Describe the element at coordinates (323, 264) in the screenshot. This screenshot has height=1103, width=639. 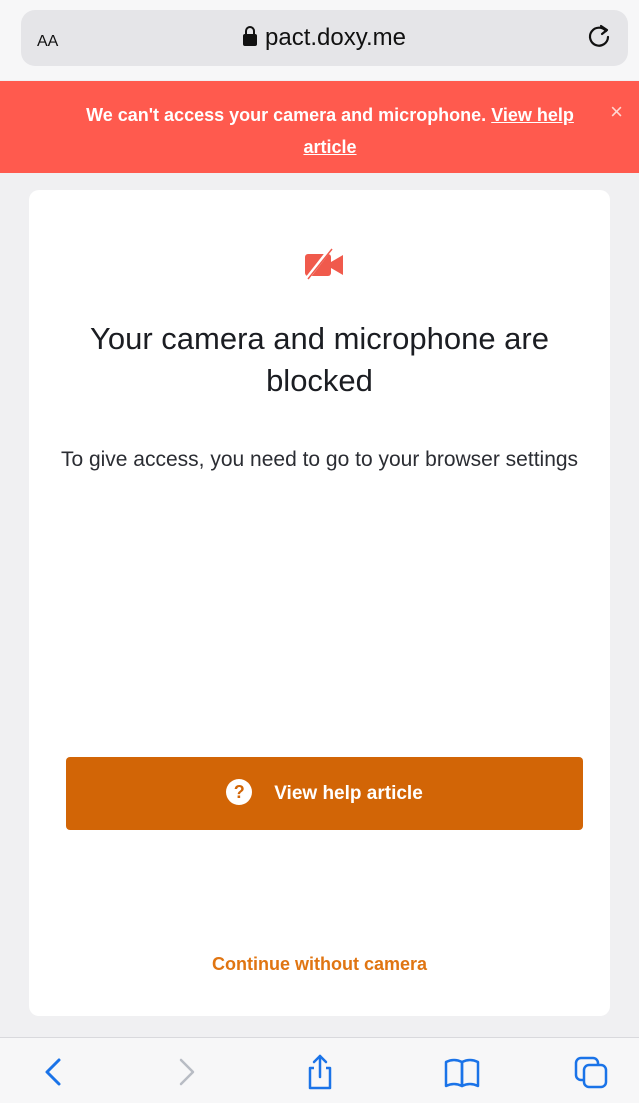
I see `camera-off-icon` at that location.